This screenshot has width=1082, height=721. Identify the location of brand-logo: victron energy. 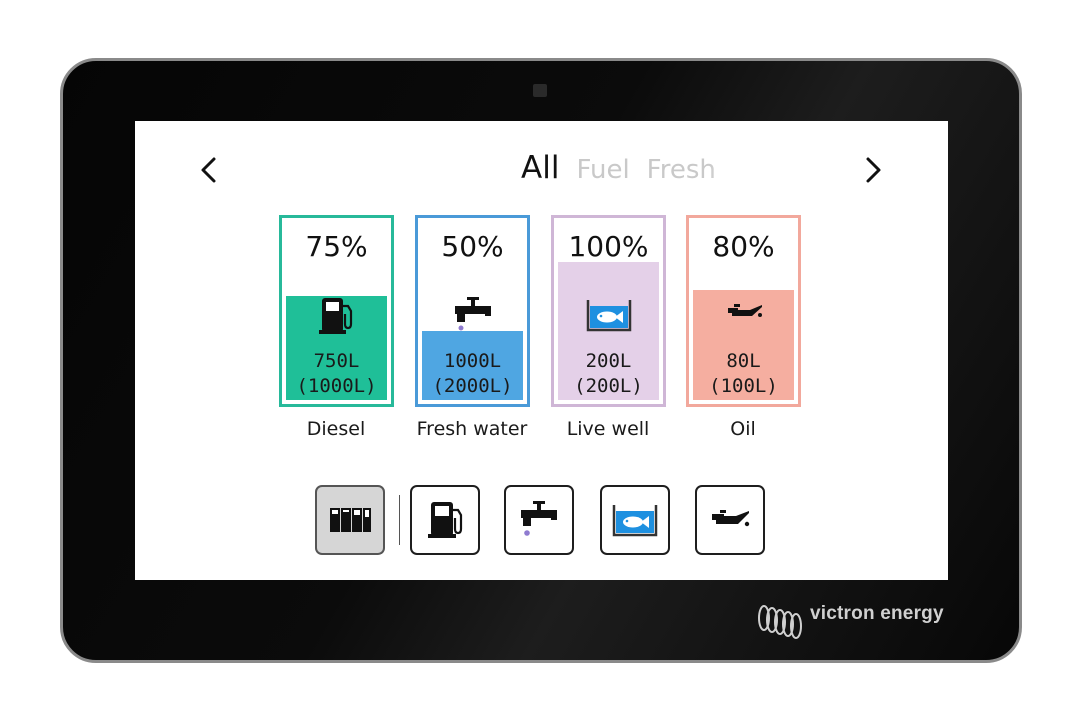
(852, 621).